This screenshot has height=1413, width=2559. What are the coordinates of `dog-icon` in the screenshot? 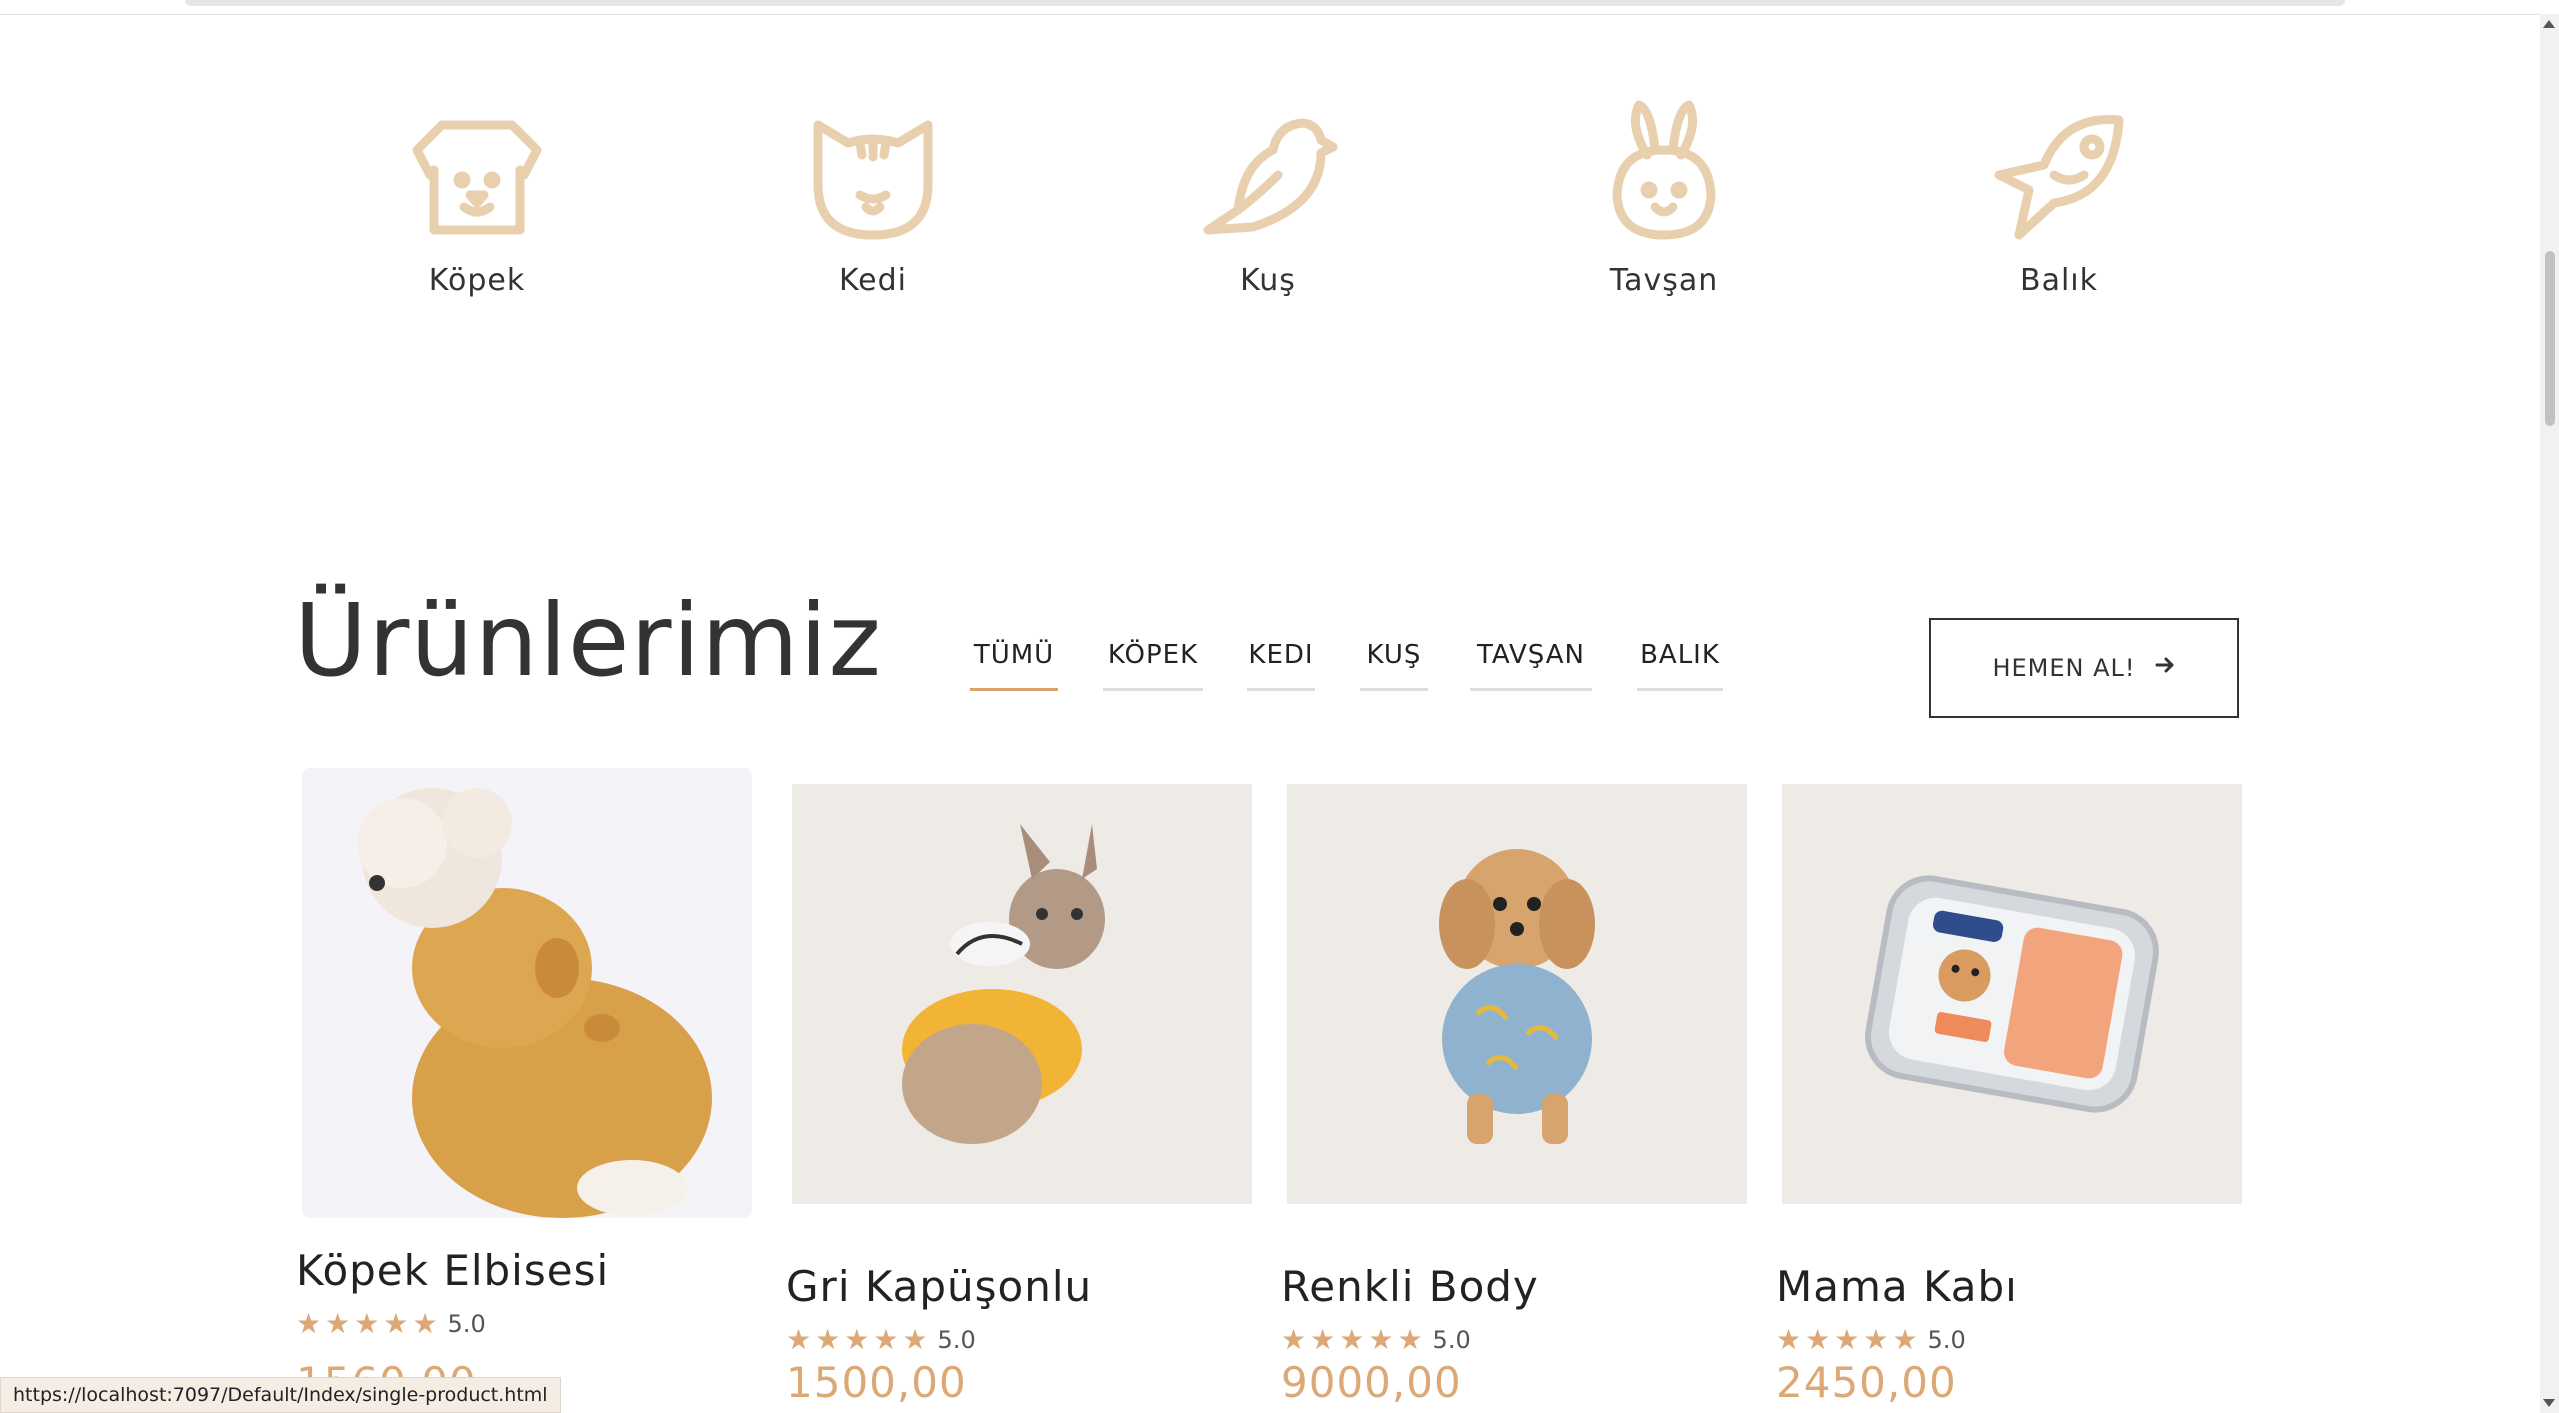 It's located at (477, 177).